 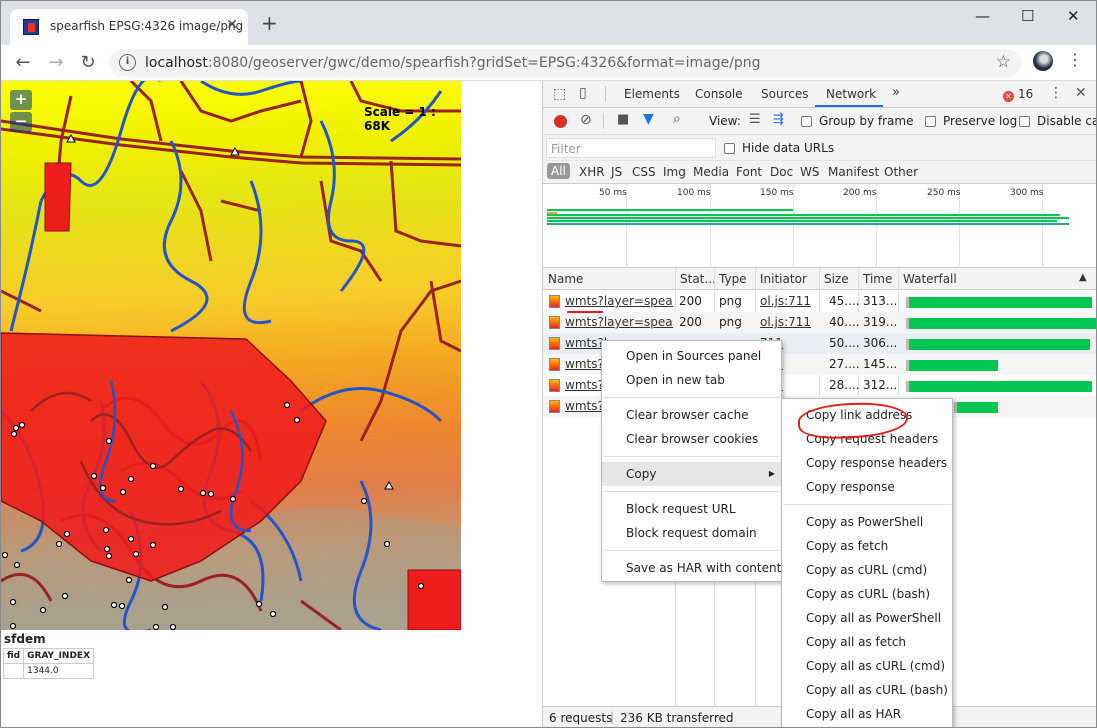 What do you see at coordinates (836, 279) in the screenshot?
I see `col-size: Size` at bounding box center [836, 279].